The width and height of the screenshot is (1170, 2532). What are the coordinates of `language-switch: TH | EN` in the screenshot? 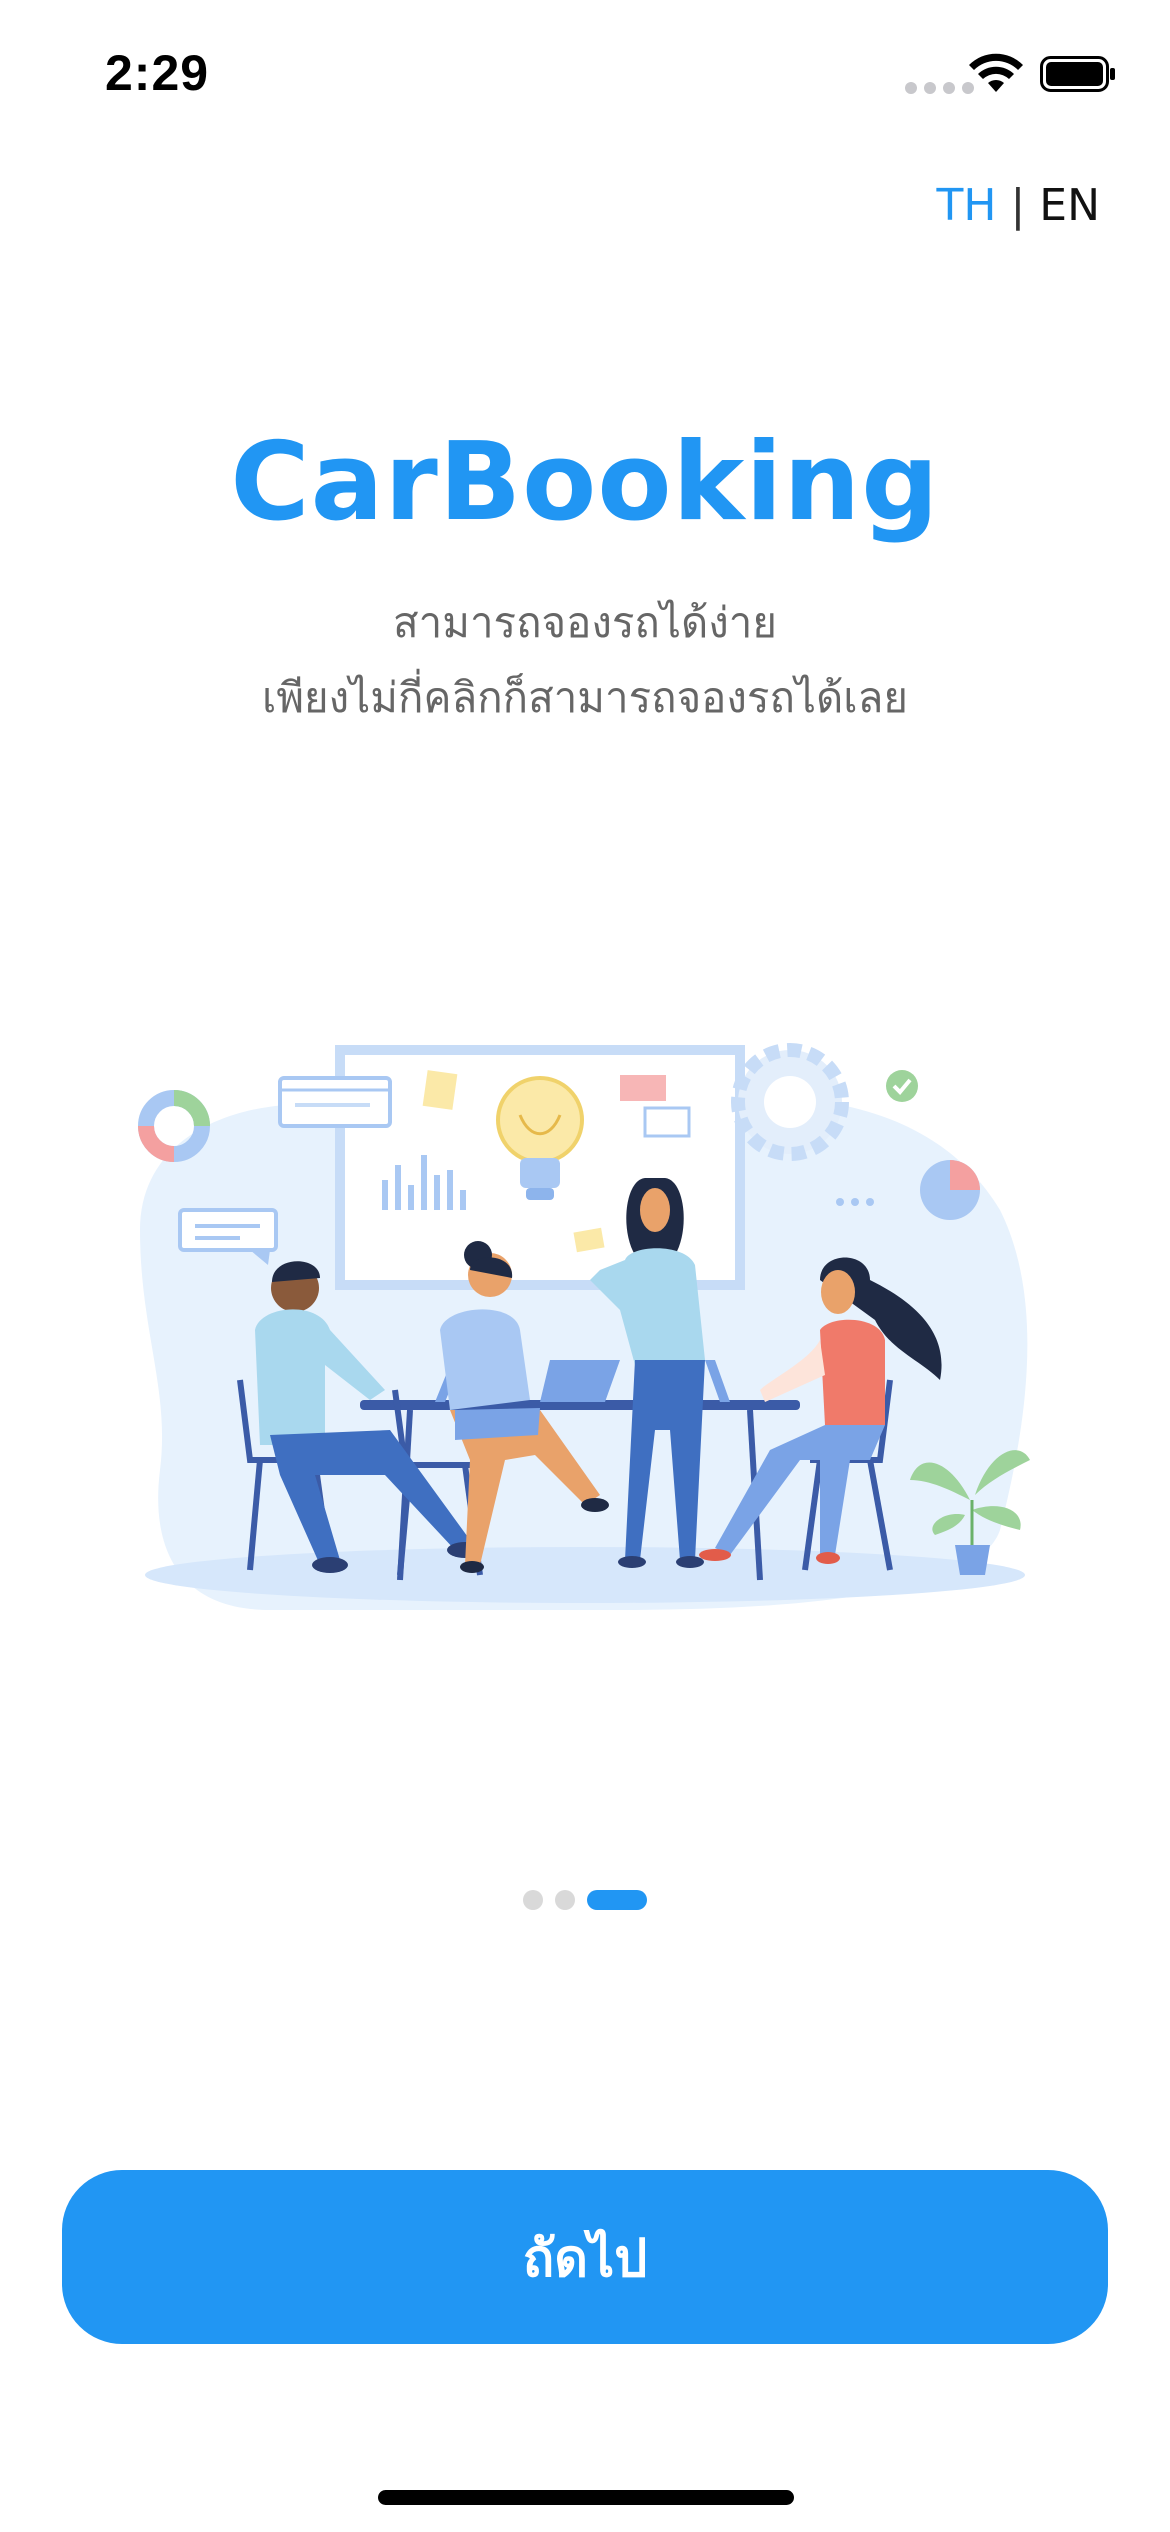 It's located at (1018, 205).